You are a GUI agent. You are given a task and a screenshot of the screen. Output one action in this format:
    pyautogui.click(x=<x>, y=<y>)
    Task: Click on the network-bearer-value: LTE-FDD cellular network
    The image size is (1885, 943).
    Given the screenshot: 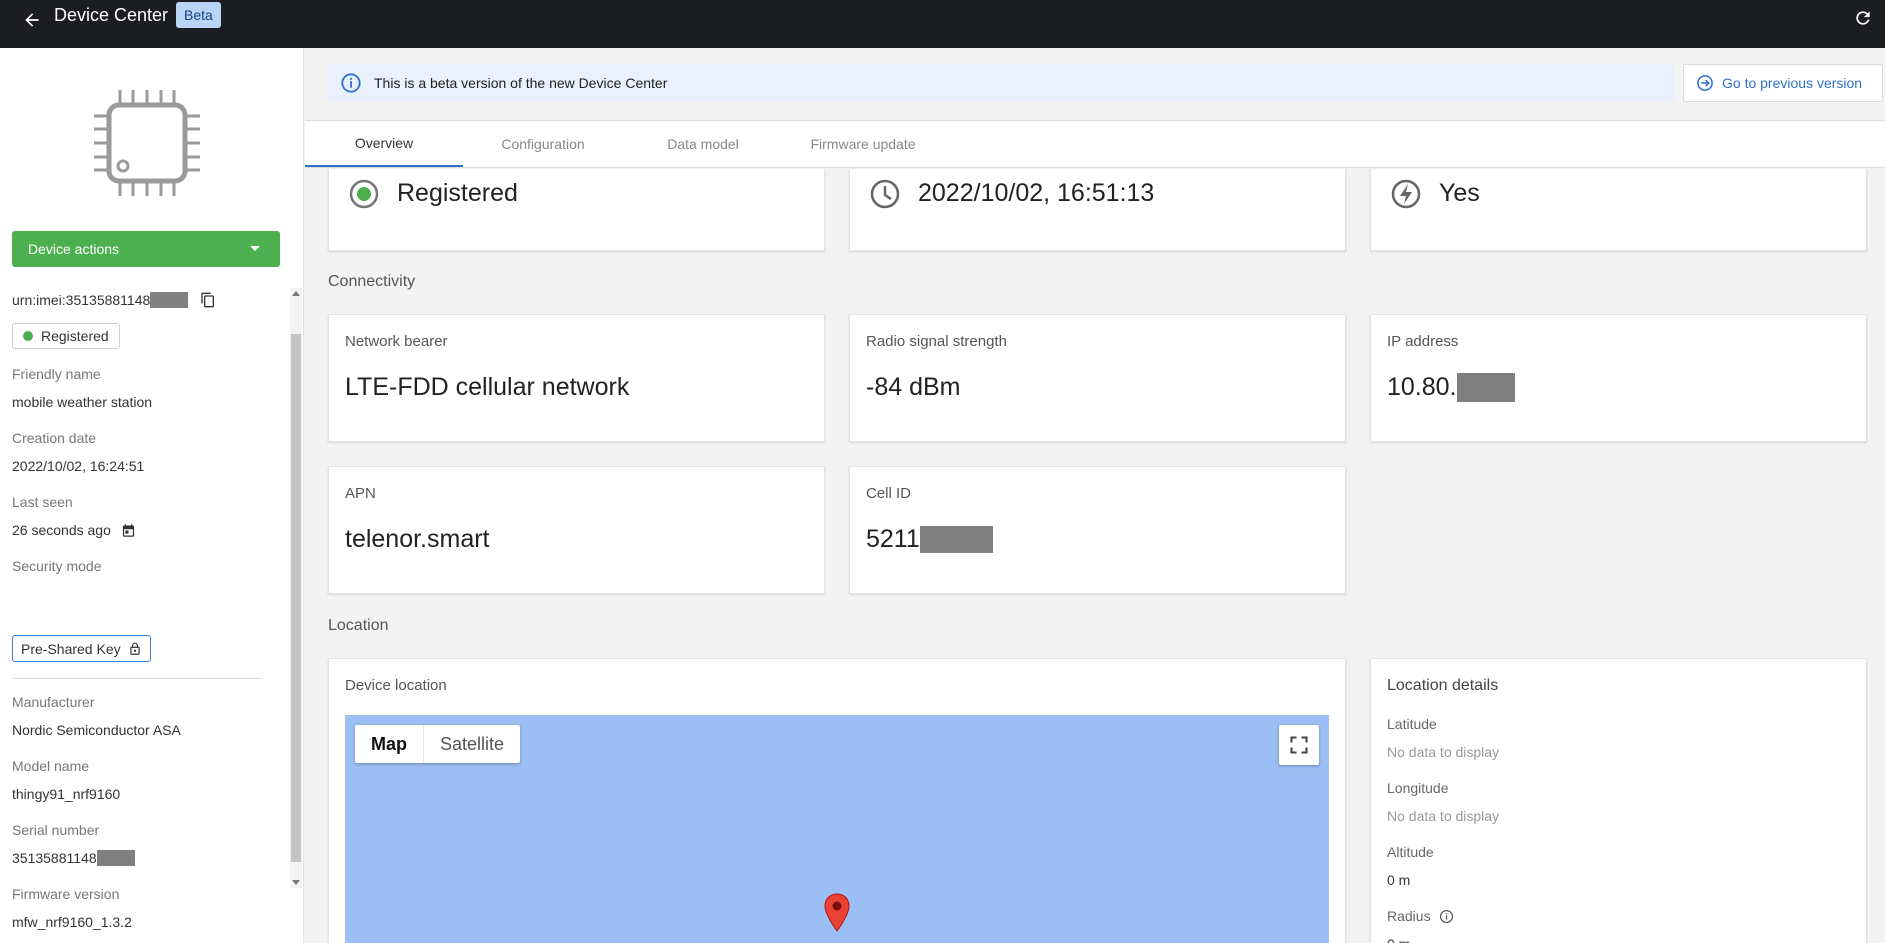 What is the action you would take?
    pyautogui.click(x=487, y=387)
    